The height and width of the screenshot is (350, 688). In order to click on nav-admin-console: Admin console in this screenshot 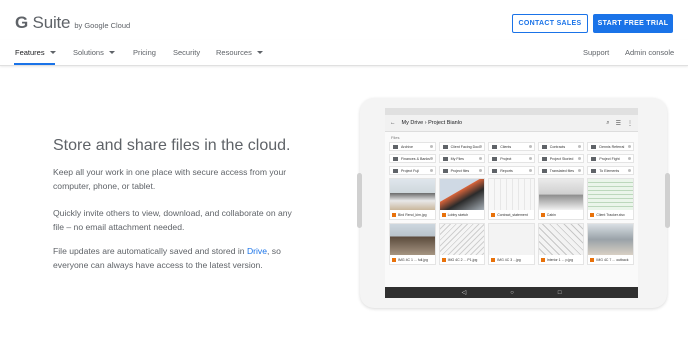, I will do `click(649, 52)`.